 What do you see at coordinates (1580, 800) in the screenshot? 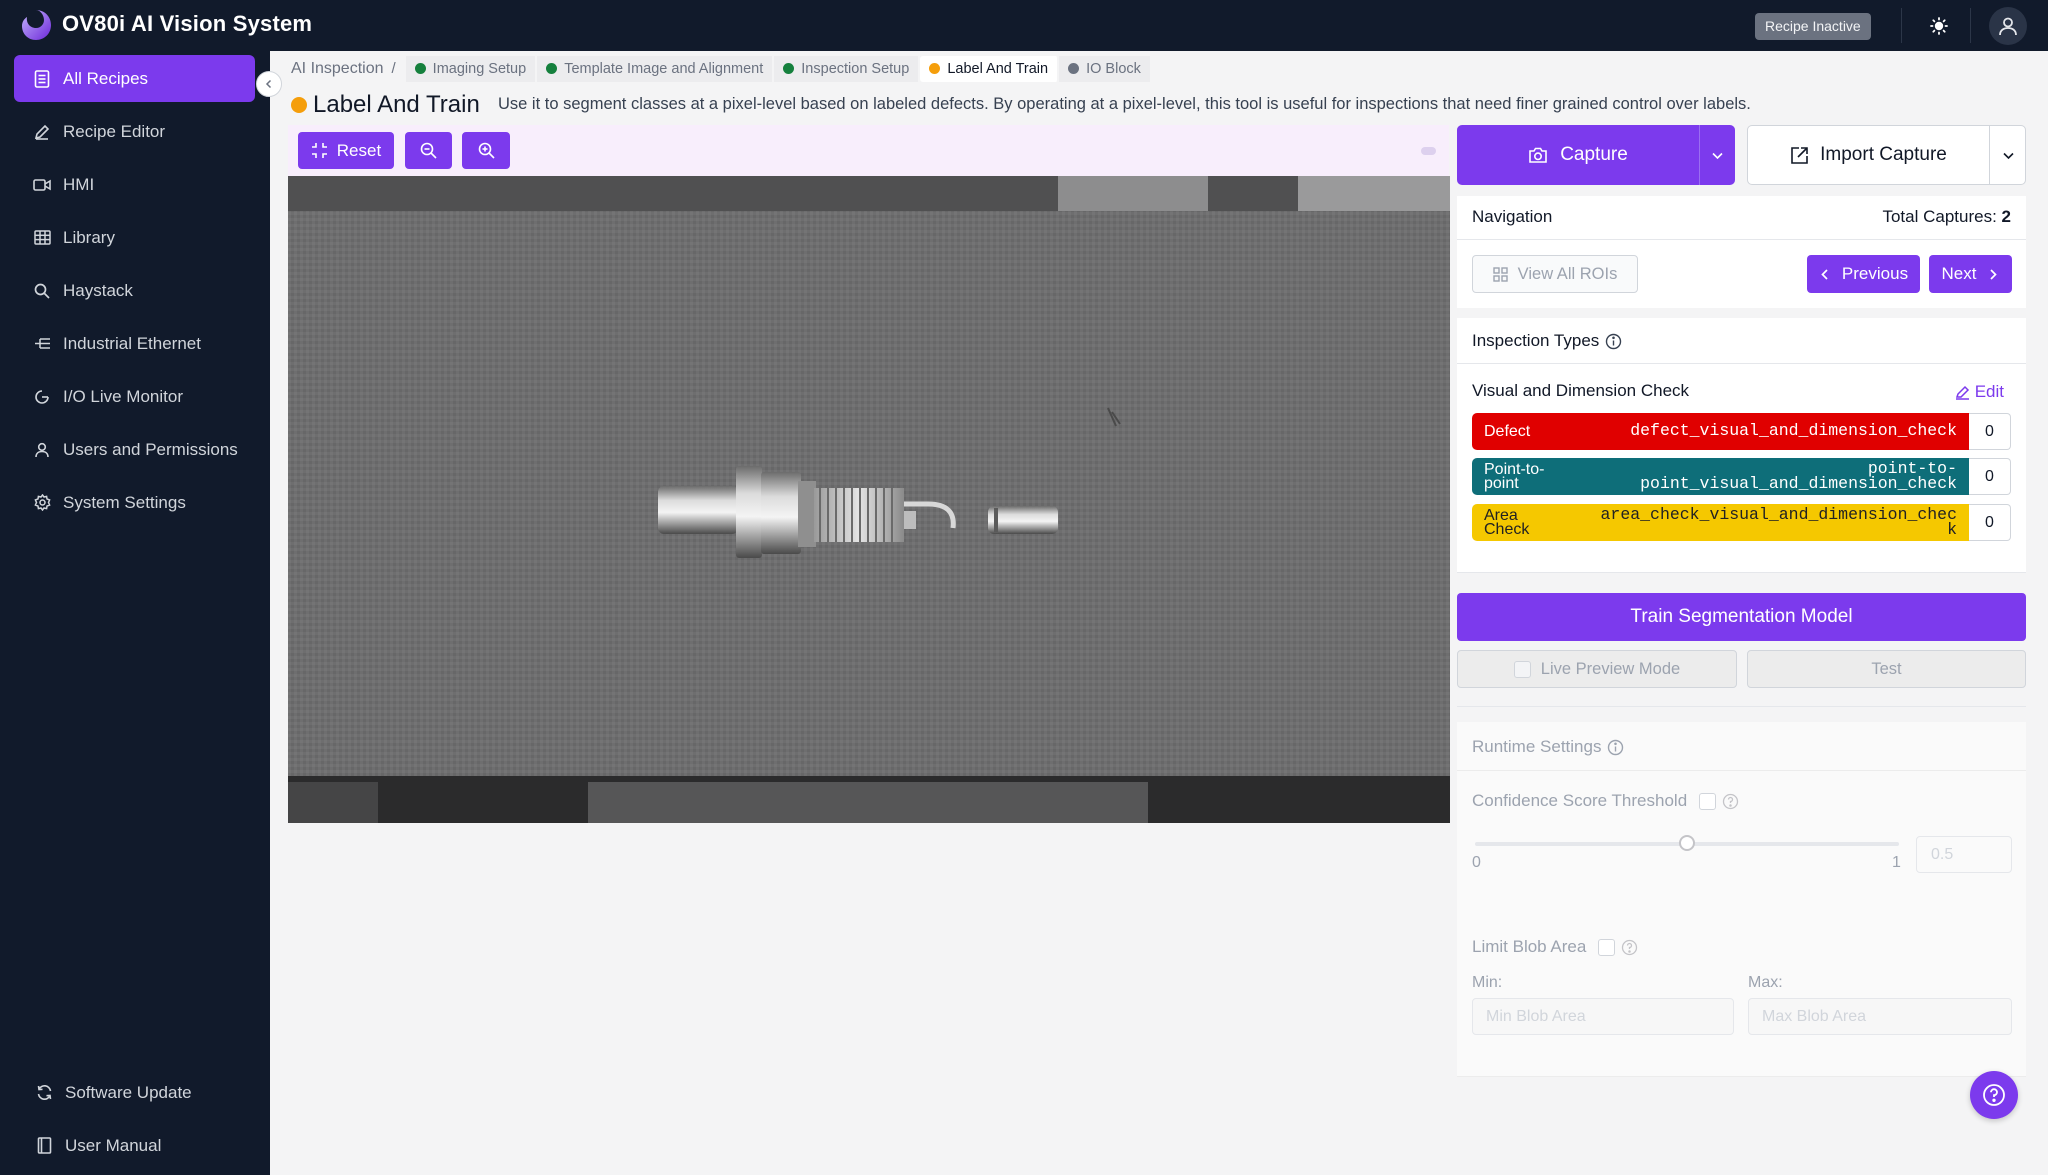
I see `confidence-label-text: Confidence Score Threshold` at bounding box center [1580, 800].